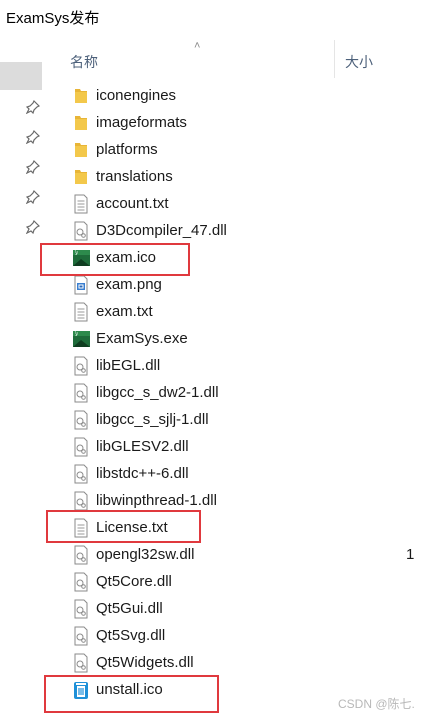  Describe the element at coordinates (157, 392) in the screenshot. I see `file-name: libgcc_s_dw2-1.dll` at that location.